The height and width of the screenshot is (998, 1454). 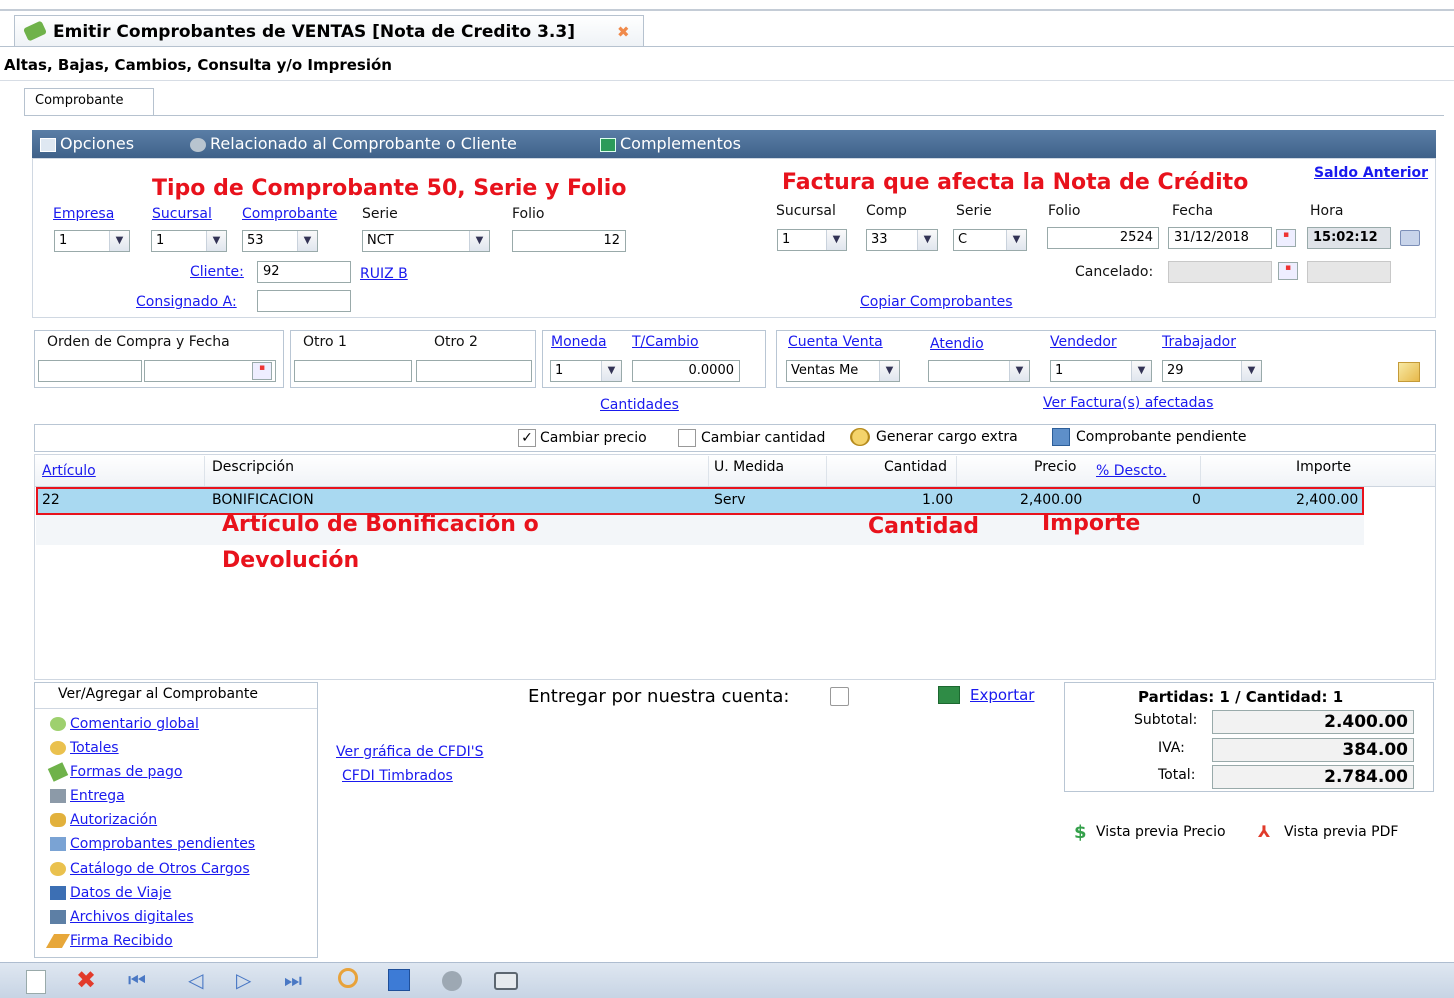 I want to click on list-item: Entrega, so click(x=87, y=796).